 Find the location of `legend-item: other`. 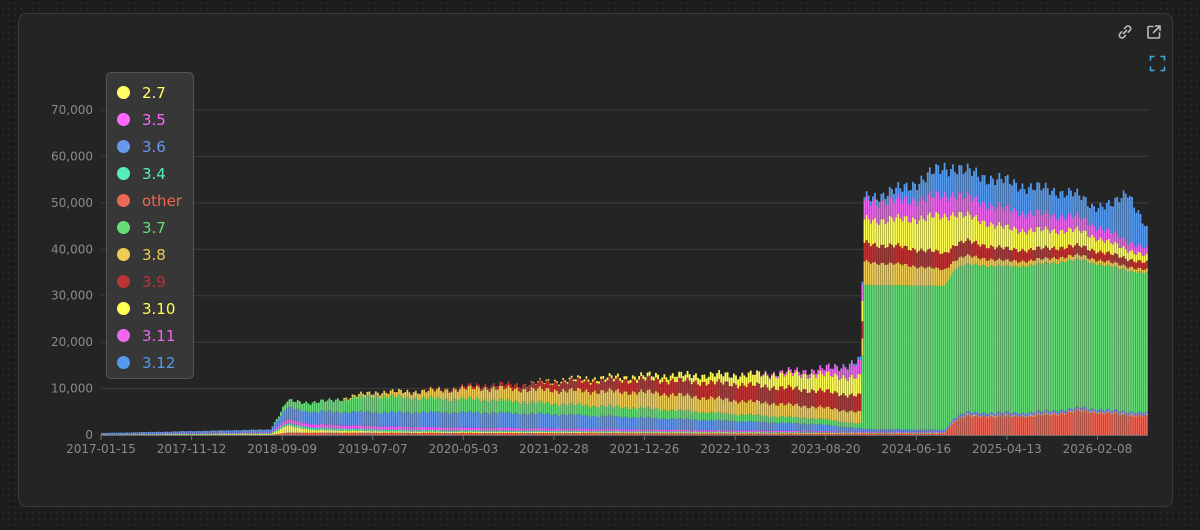

legend-item: other is located at coordinates (150, 200).